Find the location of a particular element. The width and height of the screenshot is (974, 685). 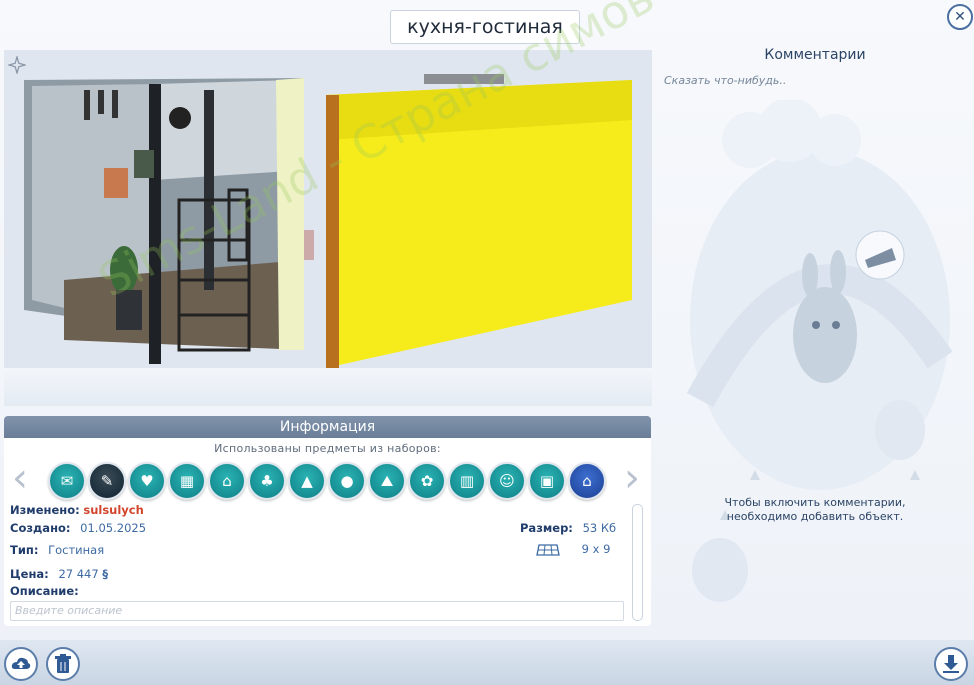

pack-icon: ♣ is located at coordinates (267, 481).